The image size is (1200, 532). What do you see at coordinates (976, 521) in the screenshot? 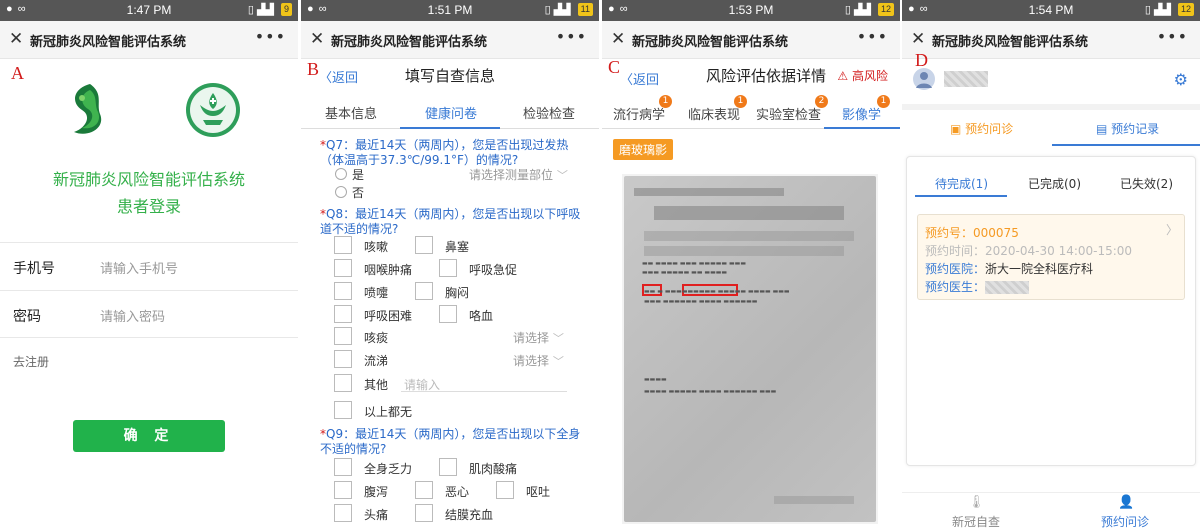
I see `bottom-tab-self-check: 新冠自查` at bounding box center [976, 521].